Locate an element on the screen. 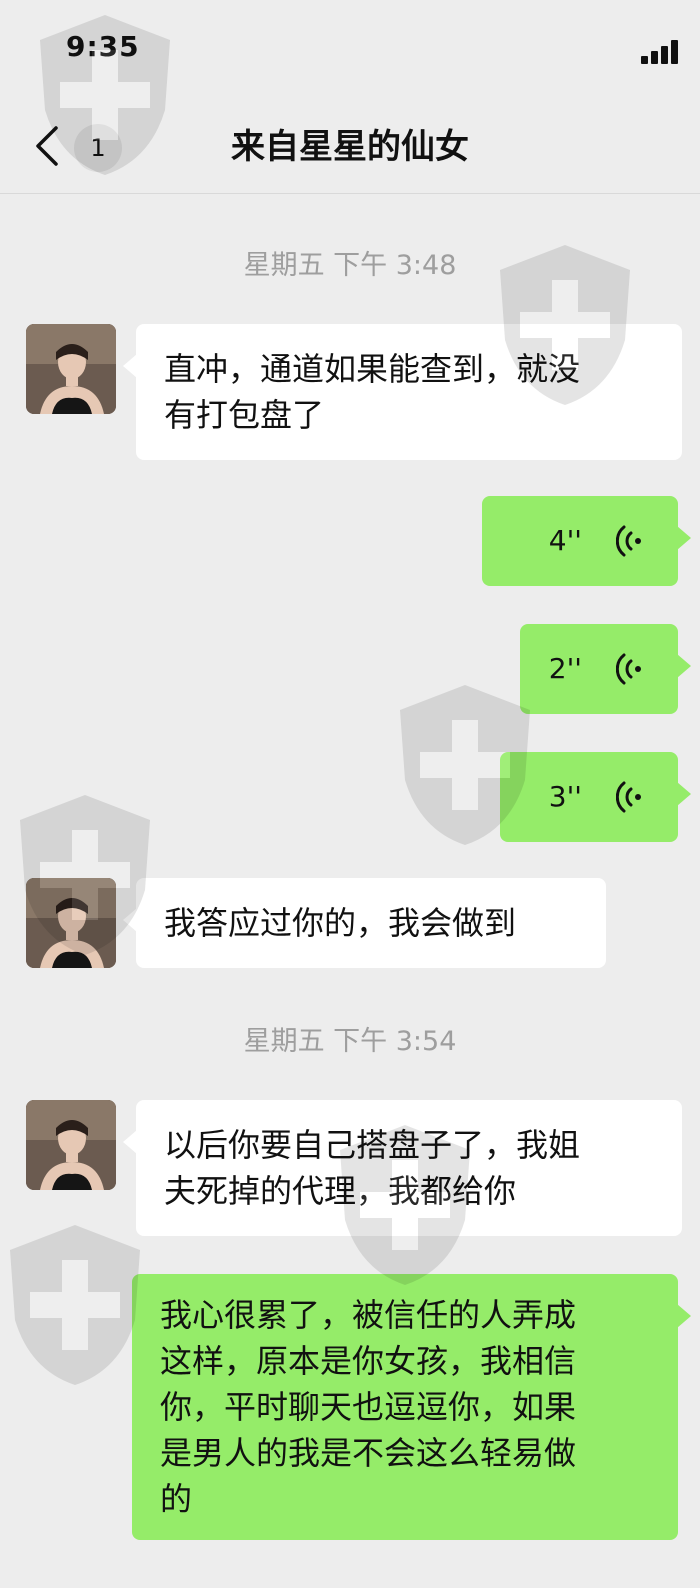 The height and width of the screenshot is (1588, 700). message-timestamp: 星期五 下午 3:54 is located at coordinates (350, 1041).